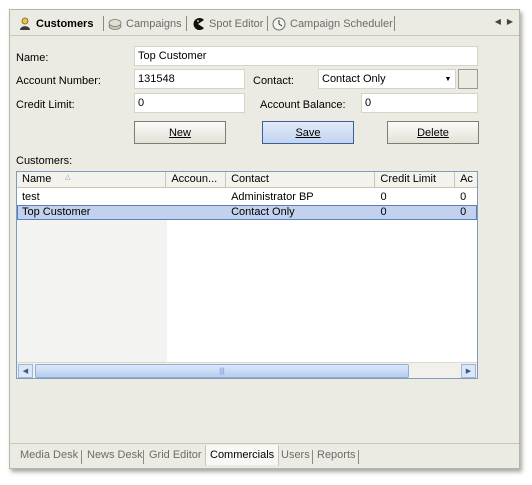 The width and height of the screenshot is (532, 485). I want to click on table-row-selected: Top Customer Contact Only 0 0, so click(247, 212).